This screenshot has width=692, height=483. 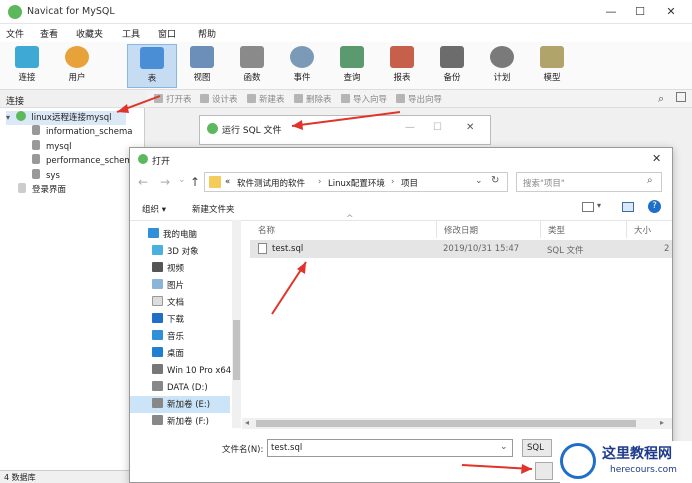 What do you see at coordinates (364, 99) in the screenshot?
I see `import-wizard-button: 导入向导` at bounding box center [364, 99].